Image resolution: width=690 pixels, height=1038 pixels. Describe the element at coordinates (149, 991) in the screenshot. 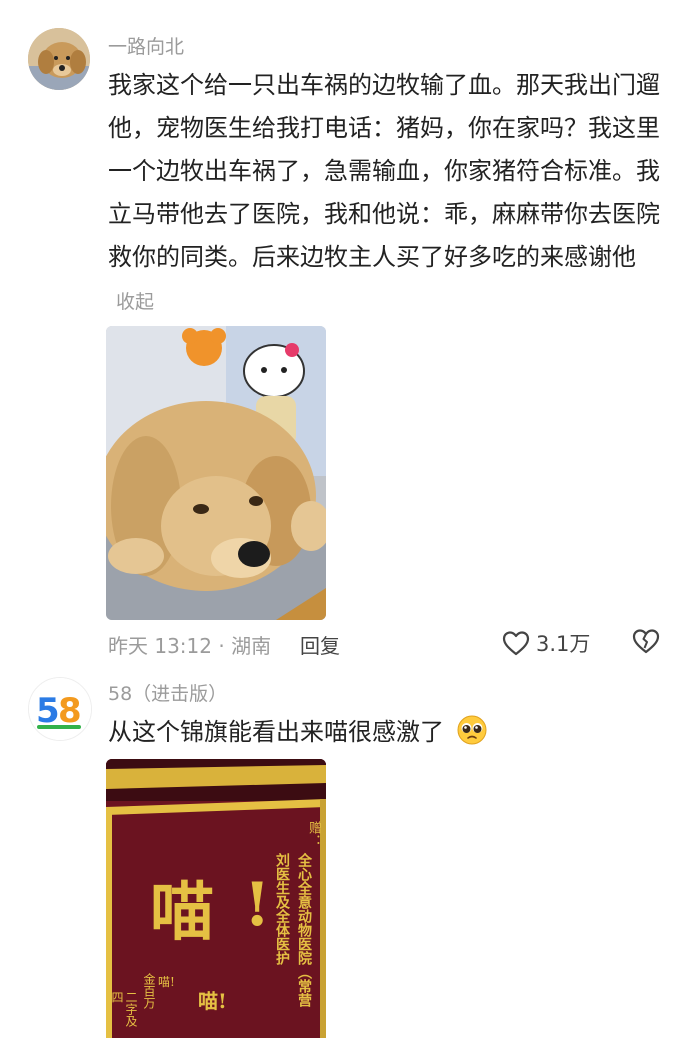

I see `banner-left-text-1: 金百万` at that location.